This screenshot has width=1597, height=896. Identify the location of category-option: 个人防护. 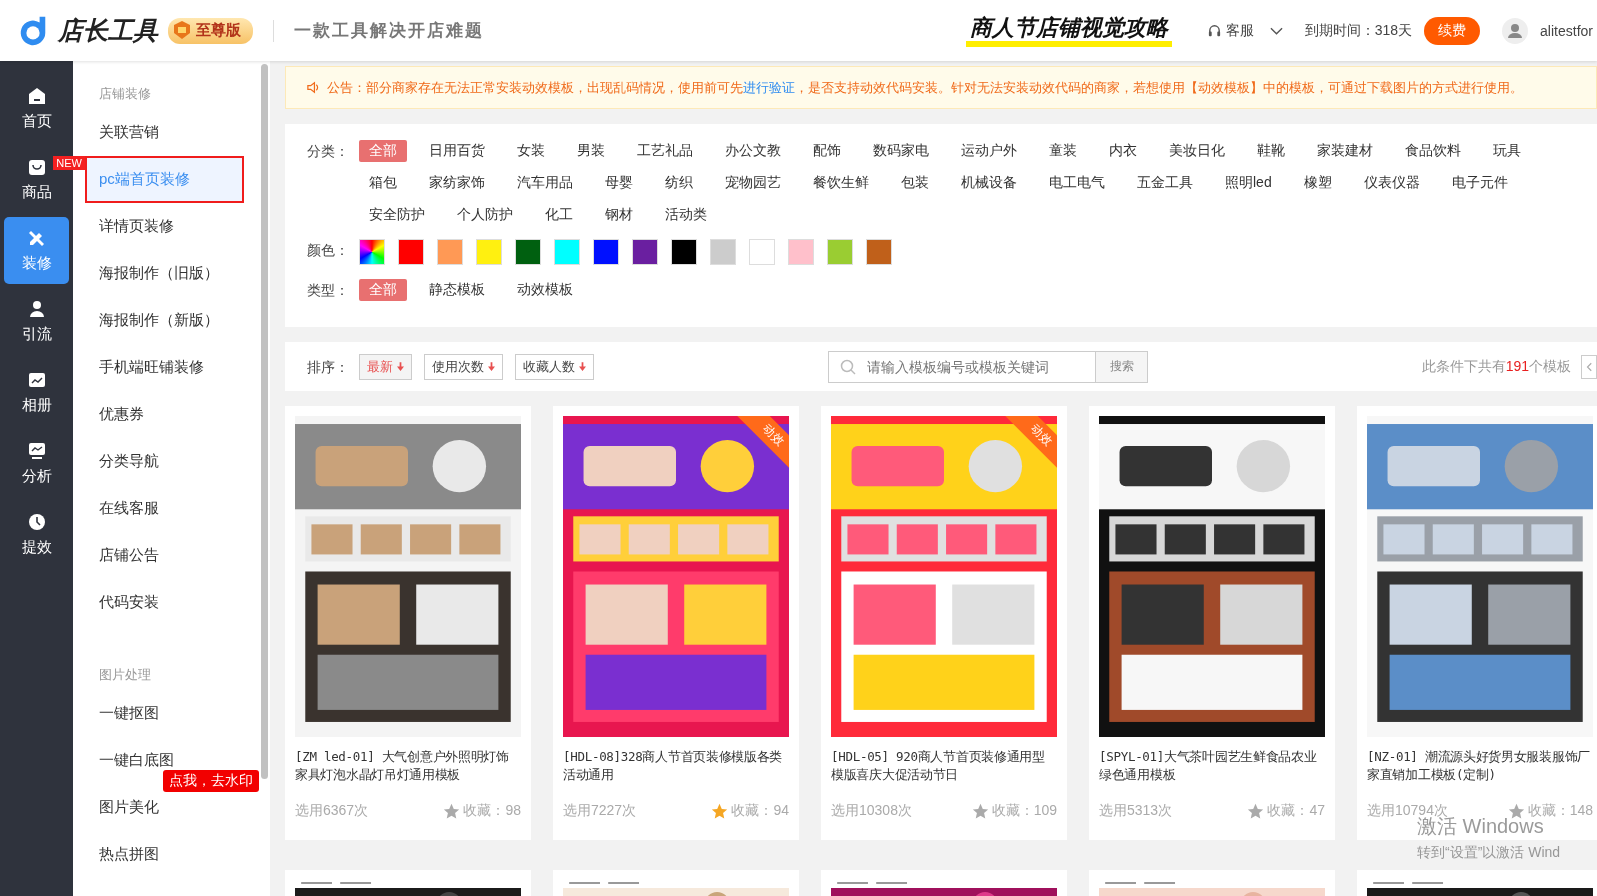
(485, 215).